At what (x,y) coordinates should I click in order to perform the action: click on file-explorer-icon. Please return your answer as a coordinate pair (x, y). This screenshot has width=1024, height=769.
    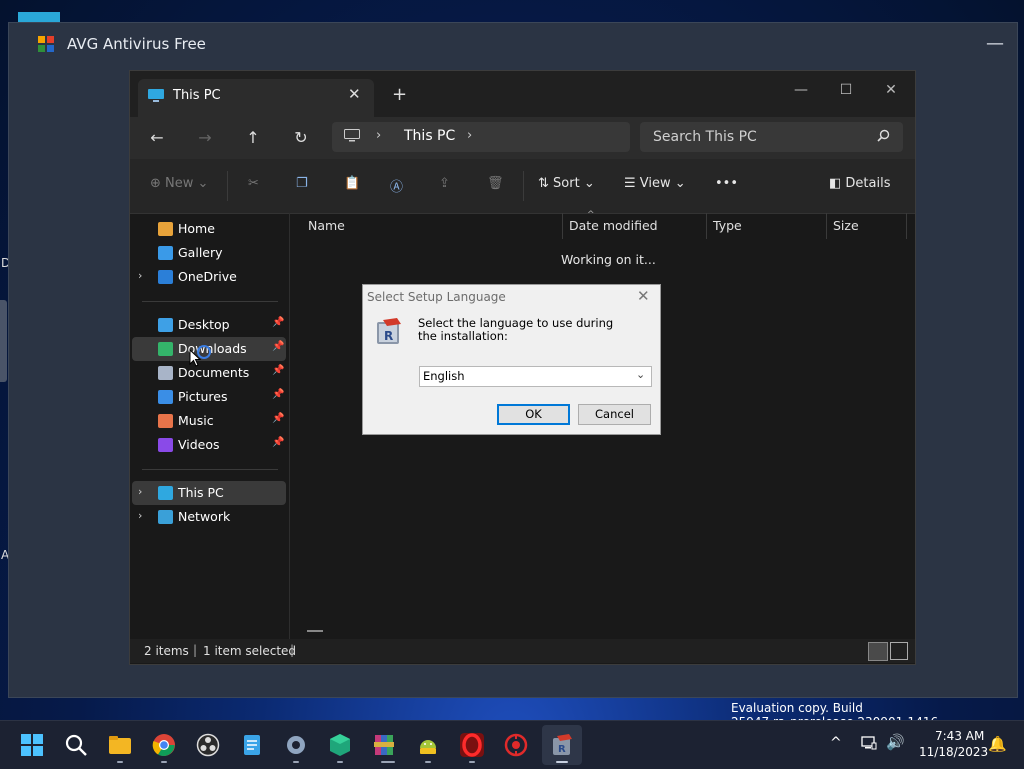
    Looking at the image, I should click on (120, 745).